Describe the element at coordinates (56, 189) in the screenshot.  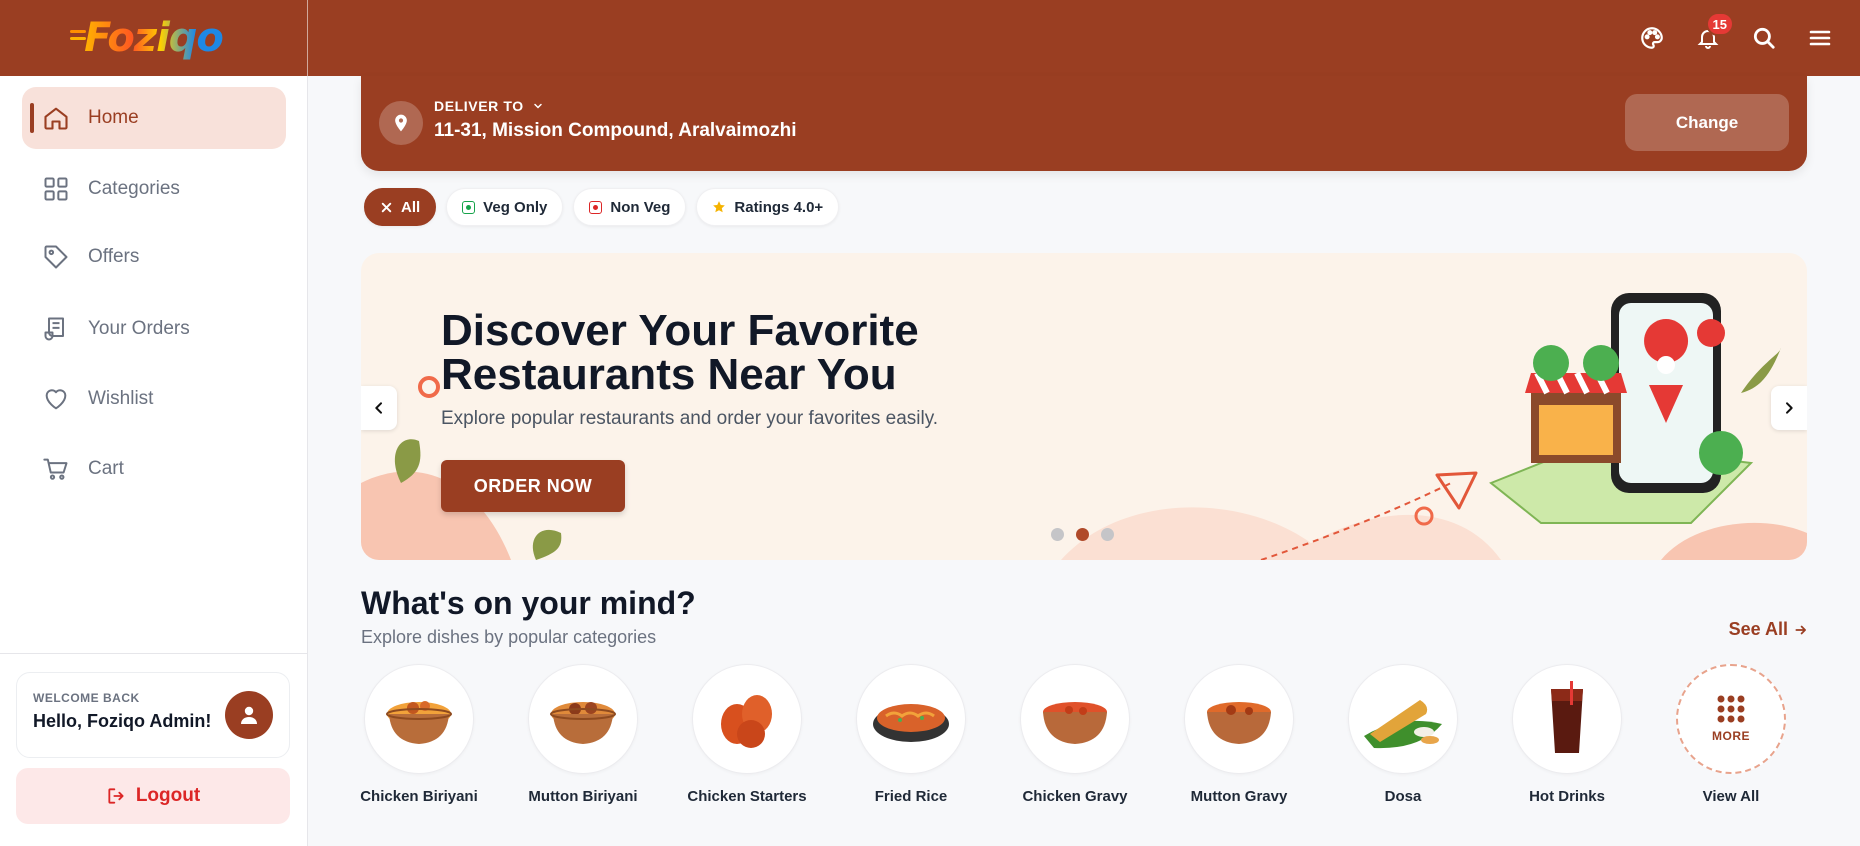
I see `grid-icon` at that location.